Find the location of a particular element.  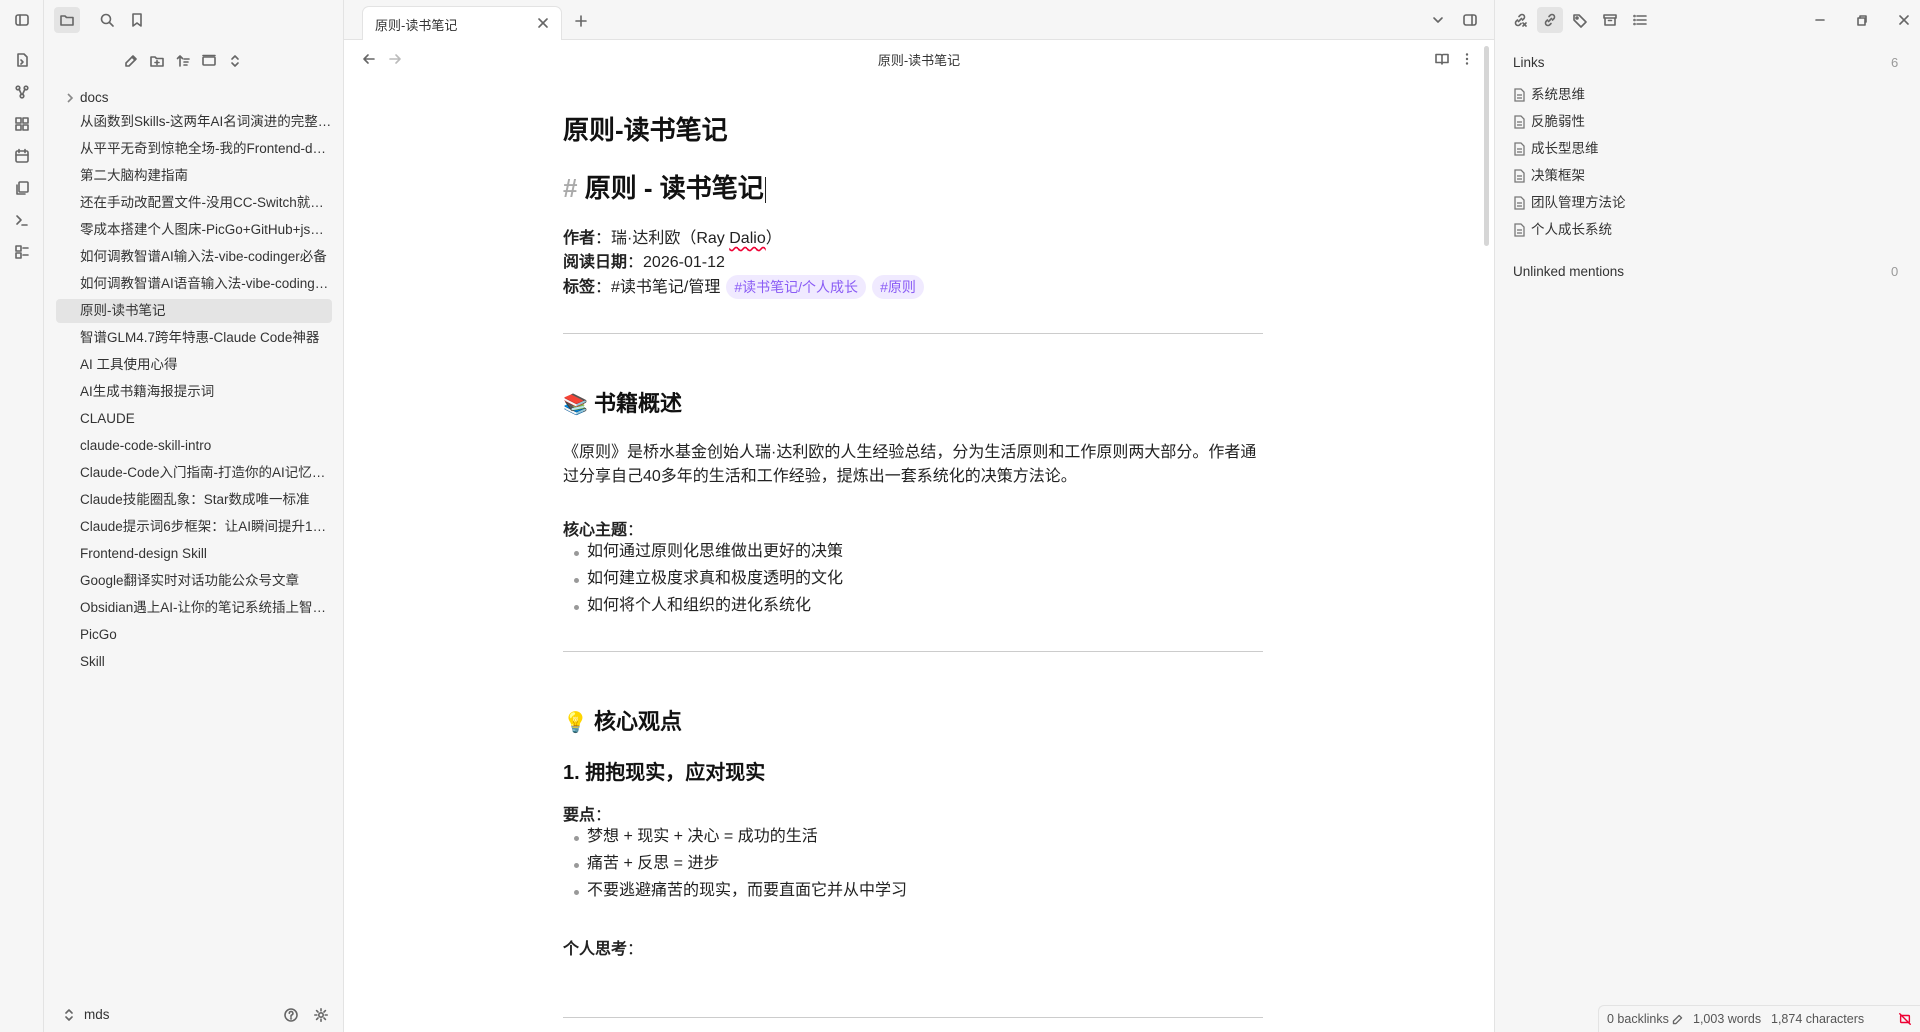

close-tab-icon is located at coordinates (543, 23).